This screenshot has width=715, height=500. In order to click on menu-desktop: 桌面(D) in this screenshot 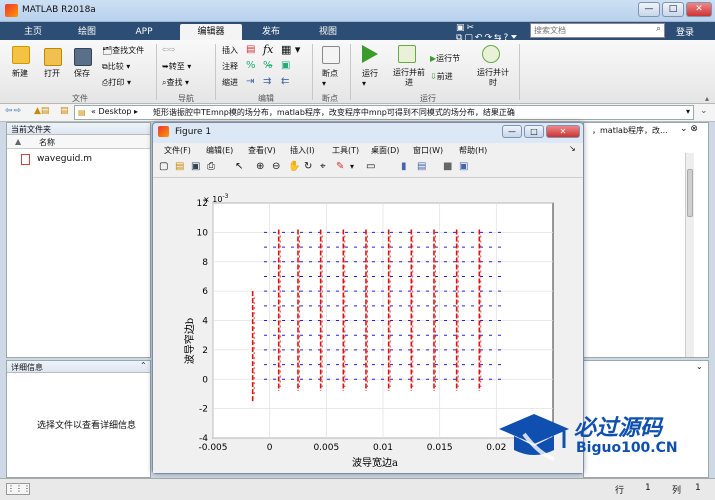, I will do `click(385, 150)`.